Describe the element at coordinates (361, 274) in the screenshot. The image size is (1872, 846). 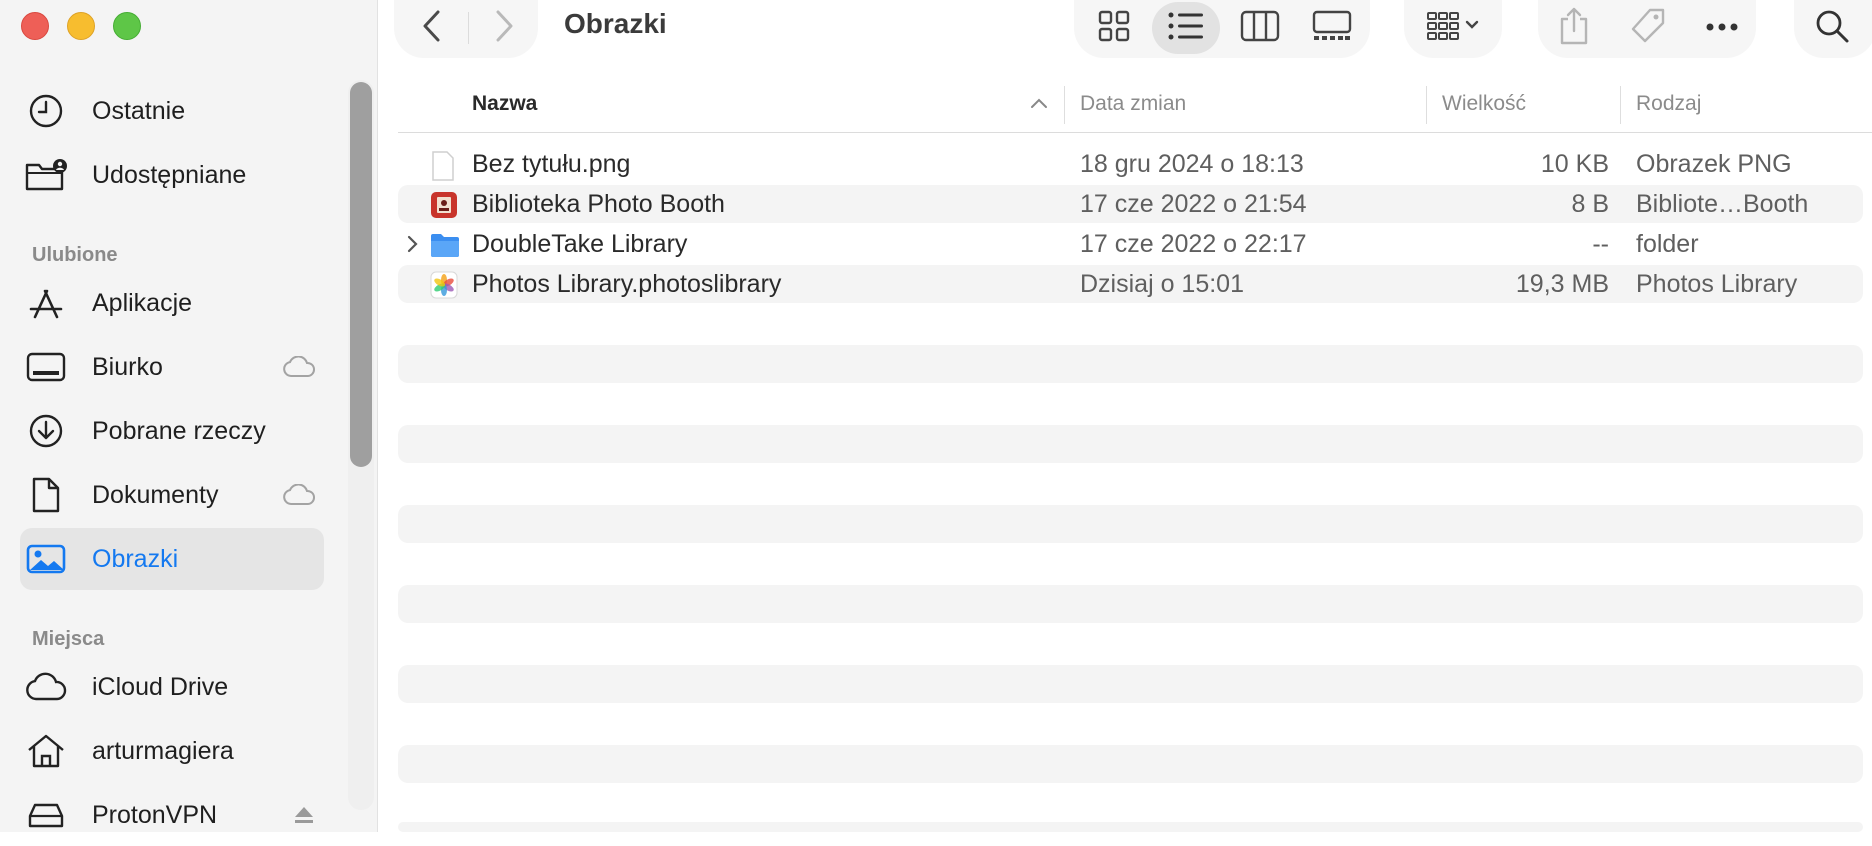
I see `sidebar-scrollbar` at that location.